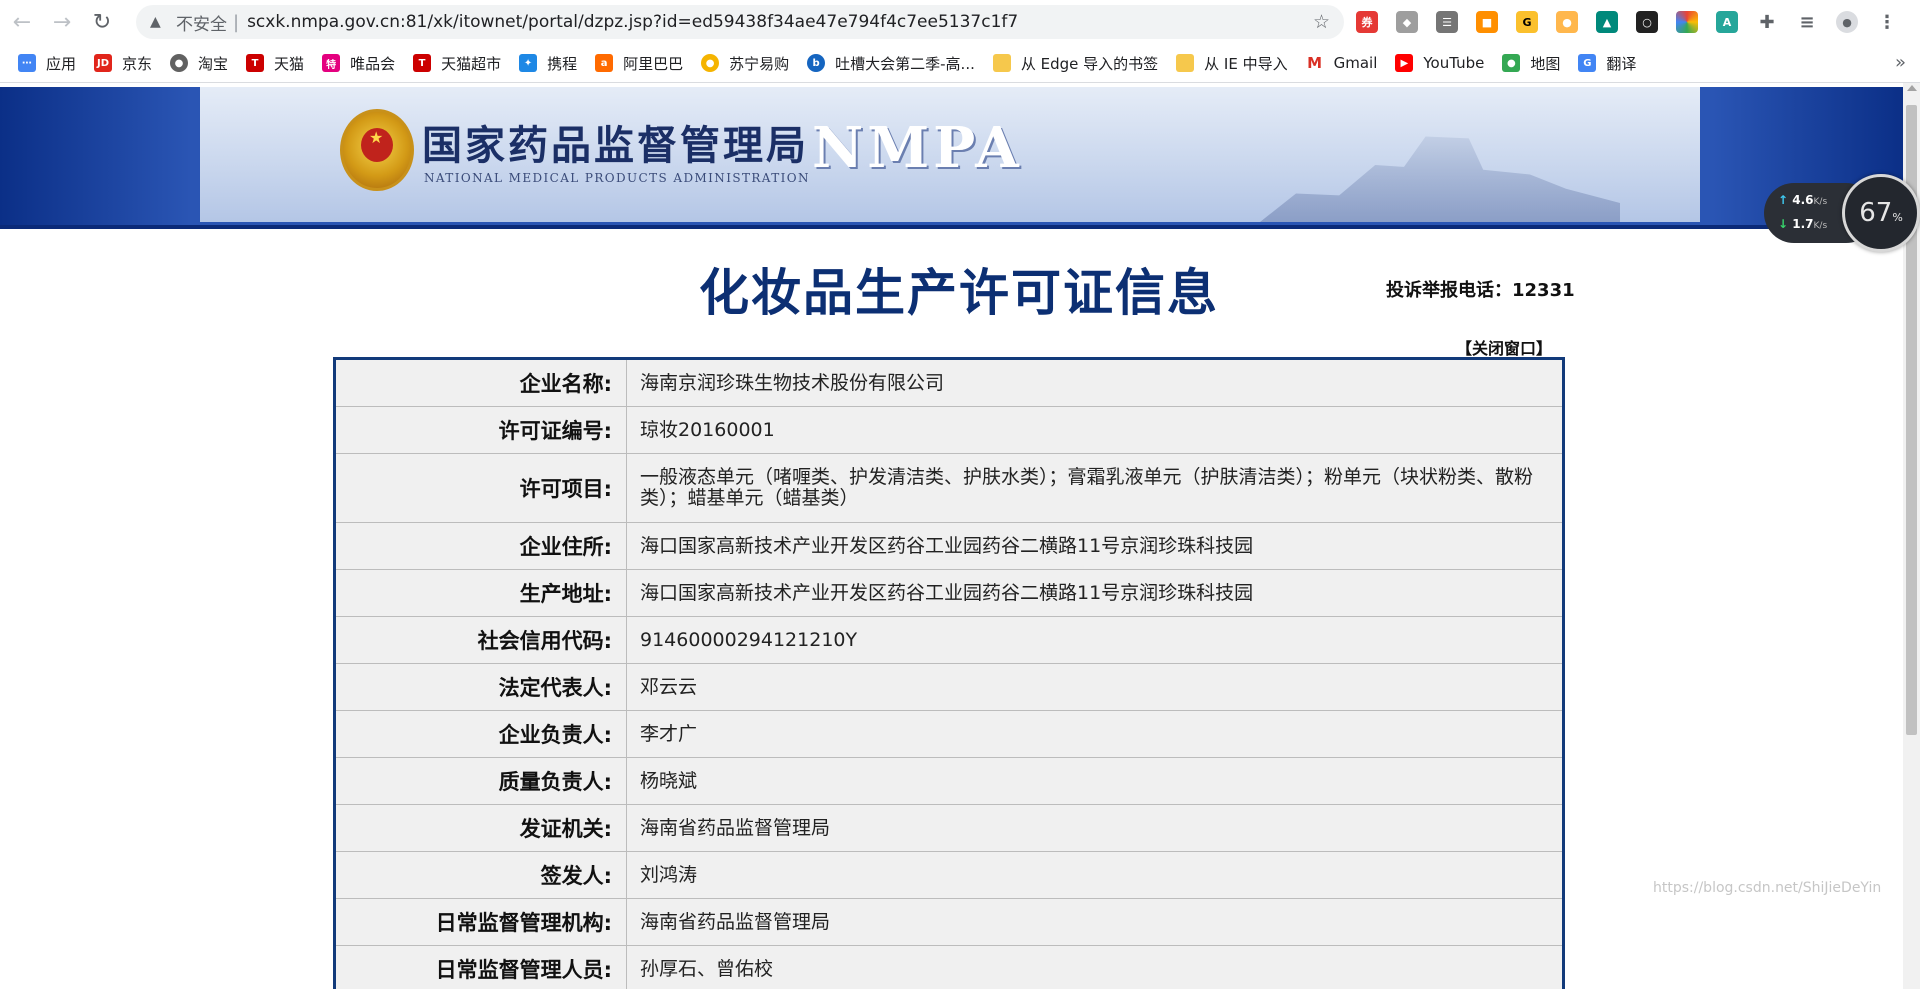 The width and height of the screenshot is (1920, 989). Describe the element at coordinates (22, 22) in the screenshot. I see `back-button: ←` at that location.